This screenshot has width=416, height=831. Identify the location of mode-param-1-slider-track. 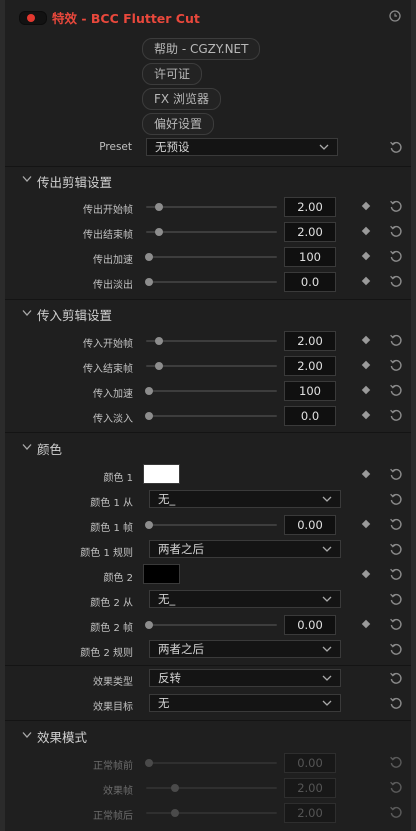
(211, 763).